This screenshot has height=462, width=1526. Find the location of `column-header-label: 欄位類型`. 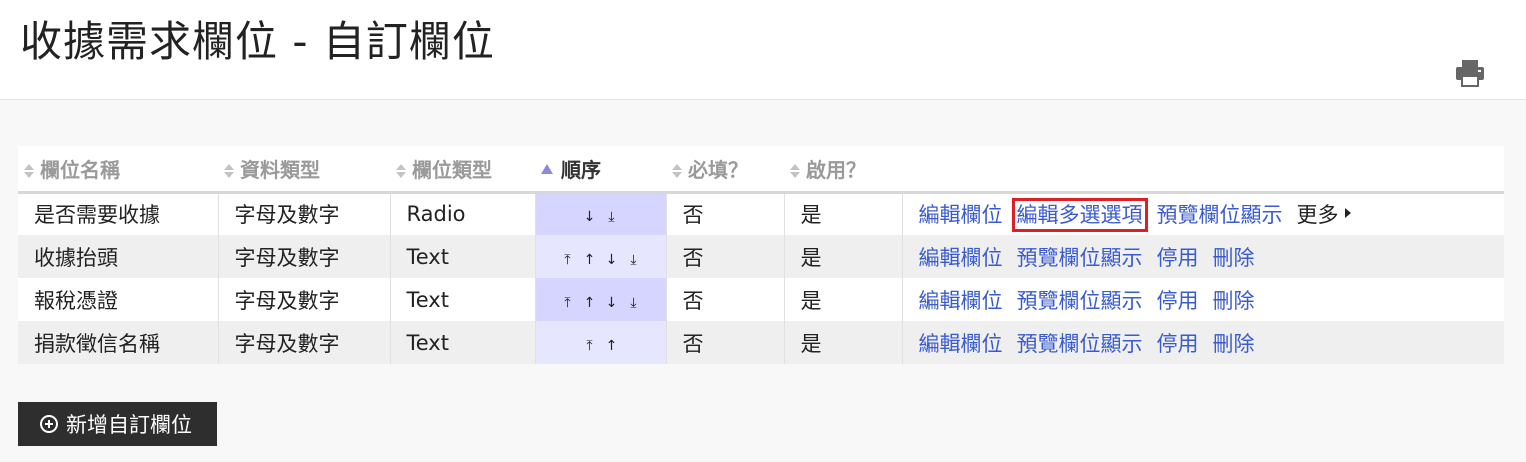

column-header-label: 欄位類型 is located at coordinates (452, 169).